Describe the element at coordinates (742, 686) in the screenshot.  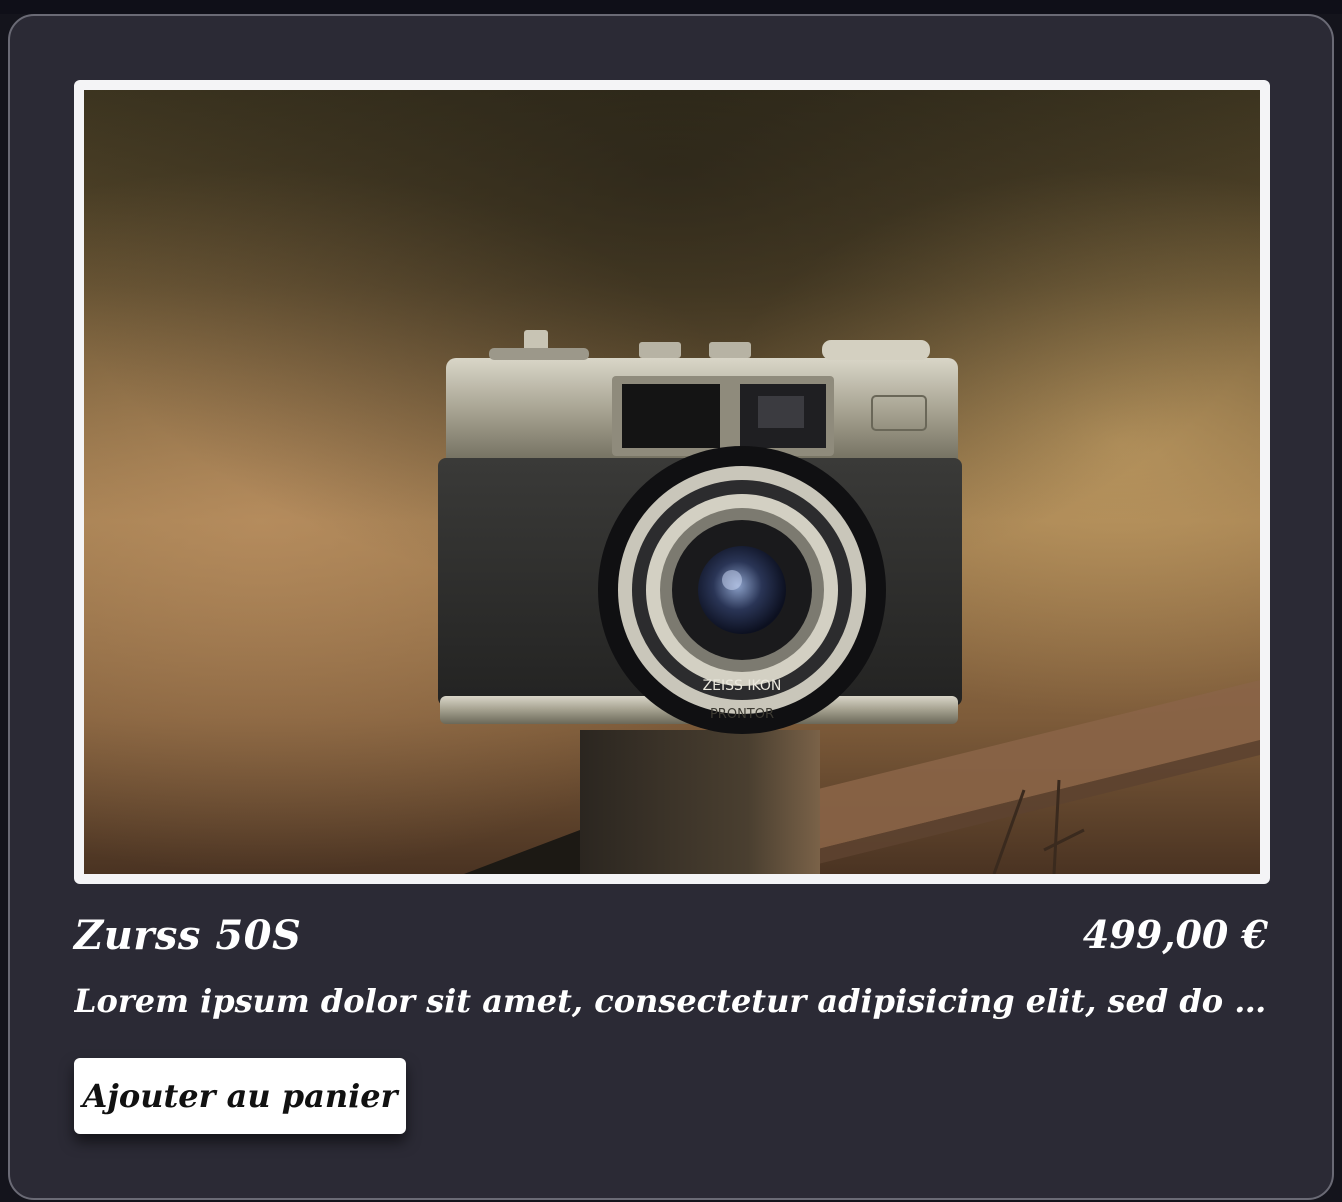
I see `lens-label: ZEISS IKON` at that location.